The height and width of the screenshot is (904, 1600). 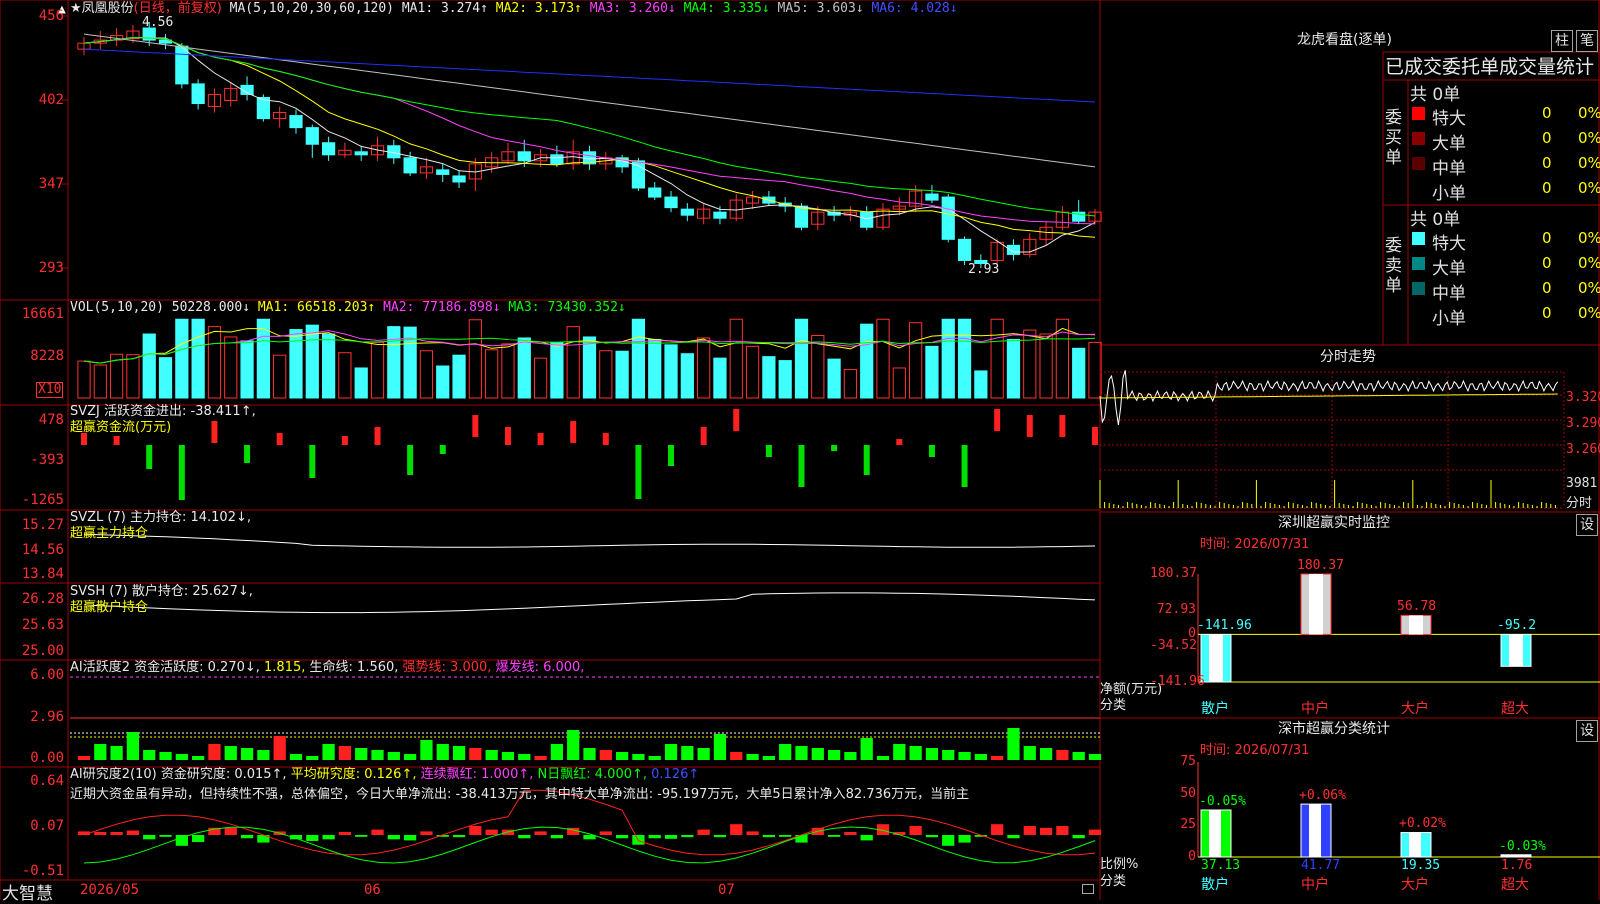 What do you see at coordinates (1435, 220) in the screenshot?
I see `sell-total: 共 0单` at bounding box center [1435, 220].